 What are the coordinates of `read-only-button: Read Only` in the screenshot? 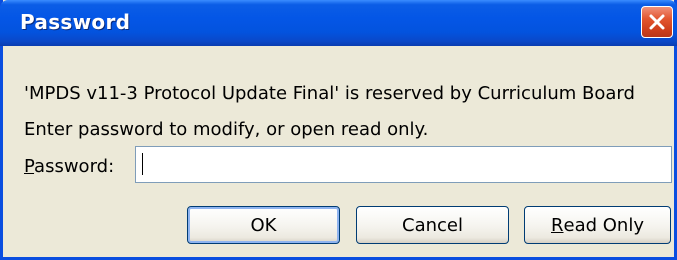 It's located at (597, 225).